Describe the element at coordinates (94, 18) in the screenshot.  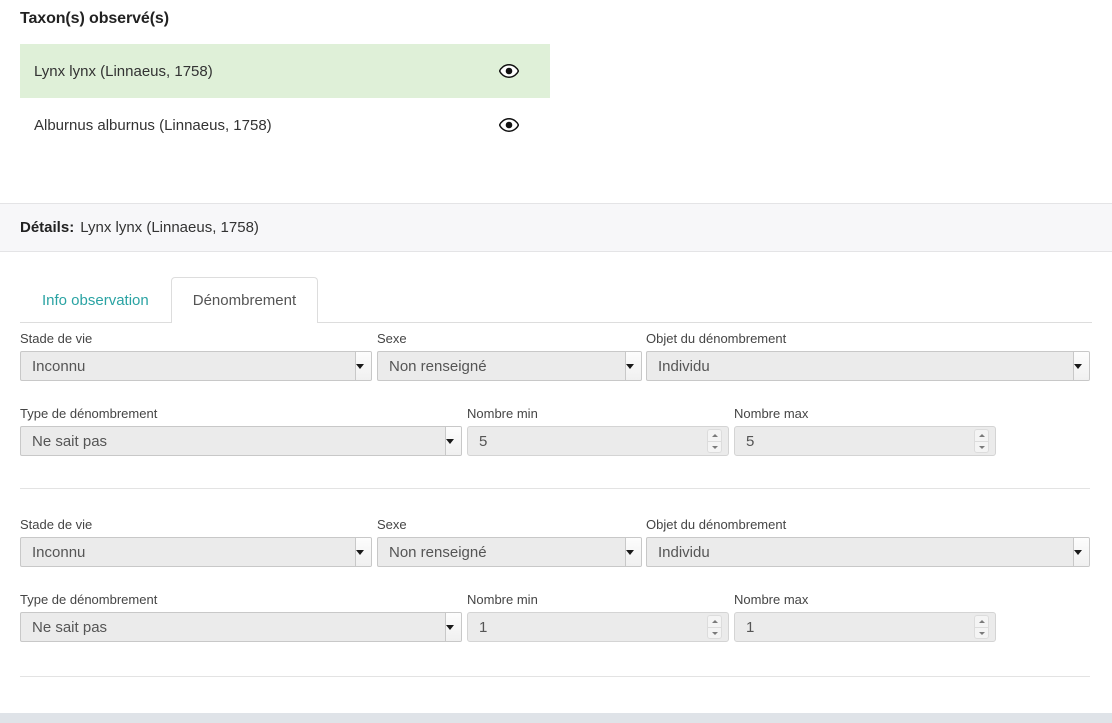
I see `page-title: Taxon(s) observé(s)` at that location.